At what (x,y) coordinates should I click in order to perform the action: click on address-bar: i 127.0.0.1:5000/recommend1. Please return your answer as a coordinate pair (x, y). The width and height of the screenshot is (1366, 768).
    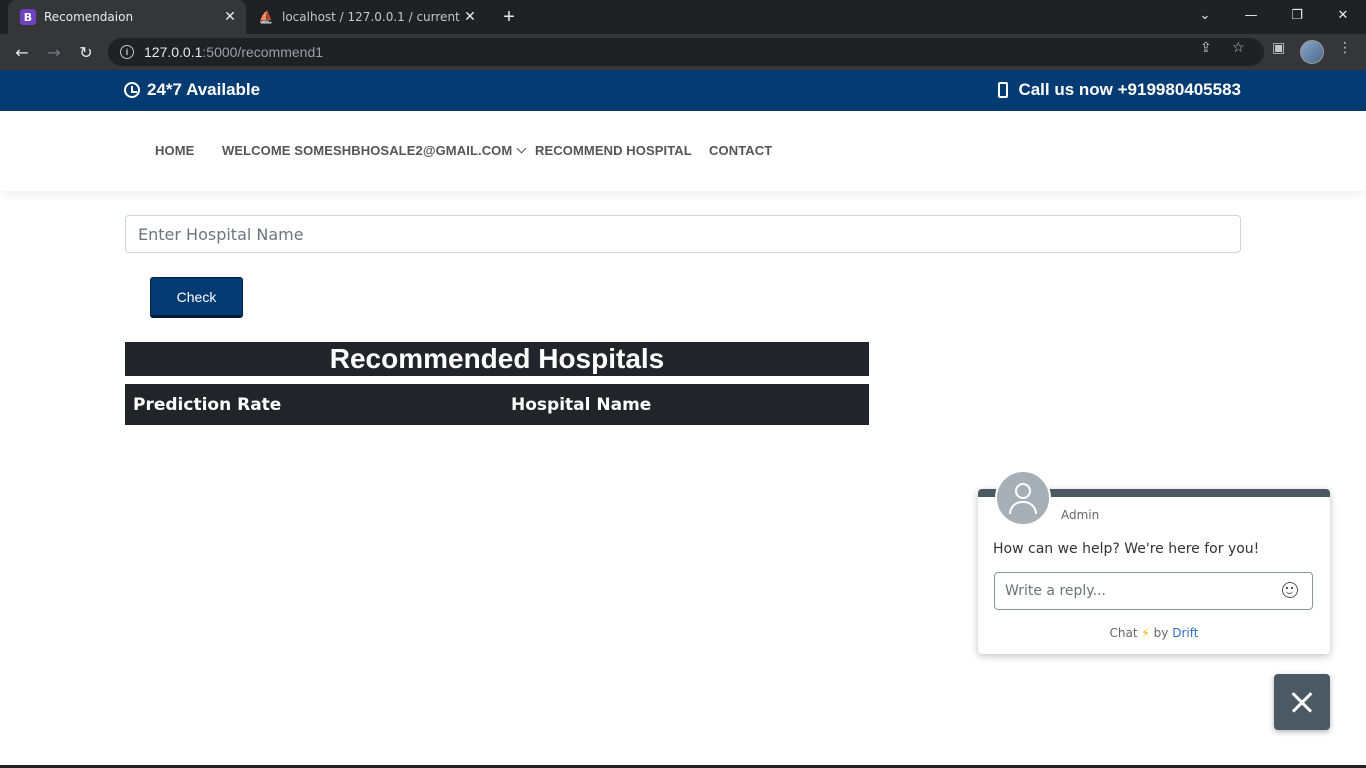
    Looking at the image, I should click on (686, 52).